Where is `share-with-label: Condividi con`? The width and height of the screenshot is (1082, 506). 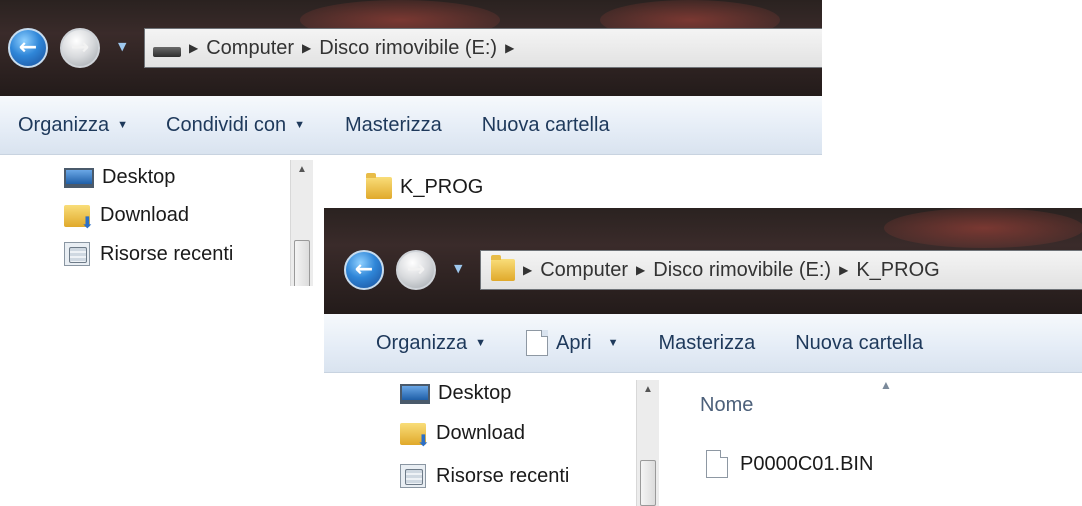
share-with-label: Condividi con is located at coordinates (226, 124).